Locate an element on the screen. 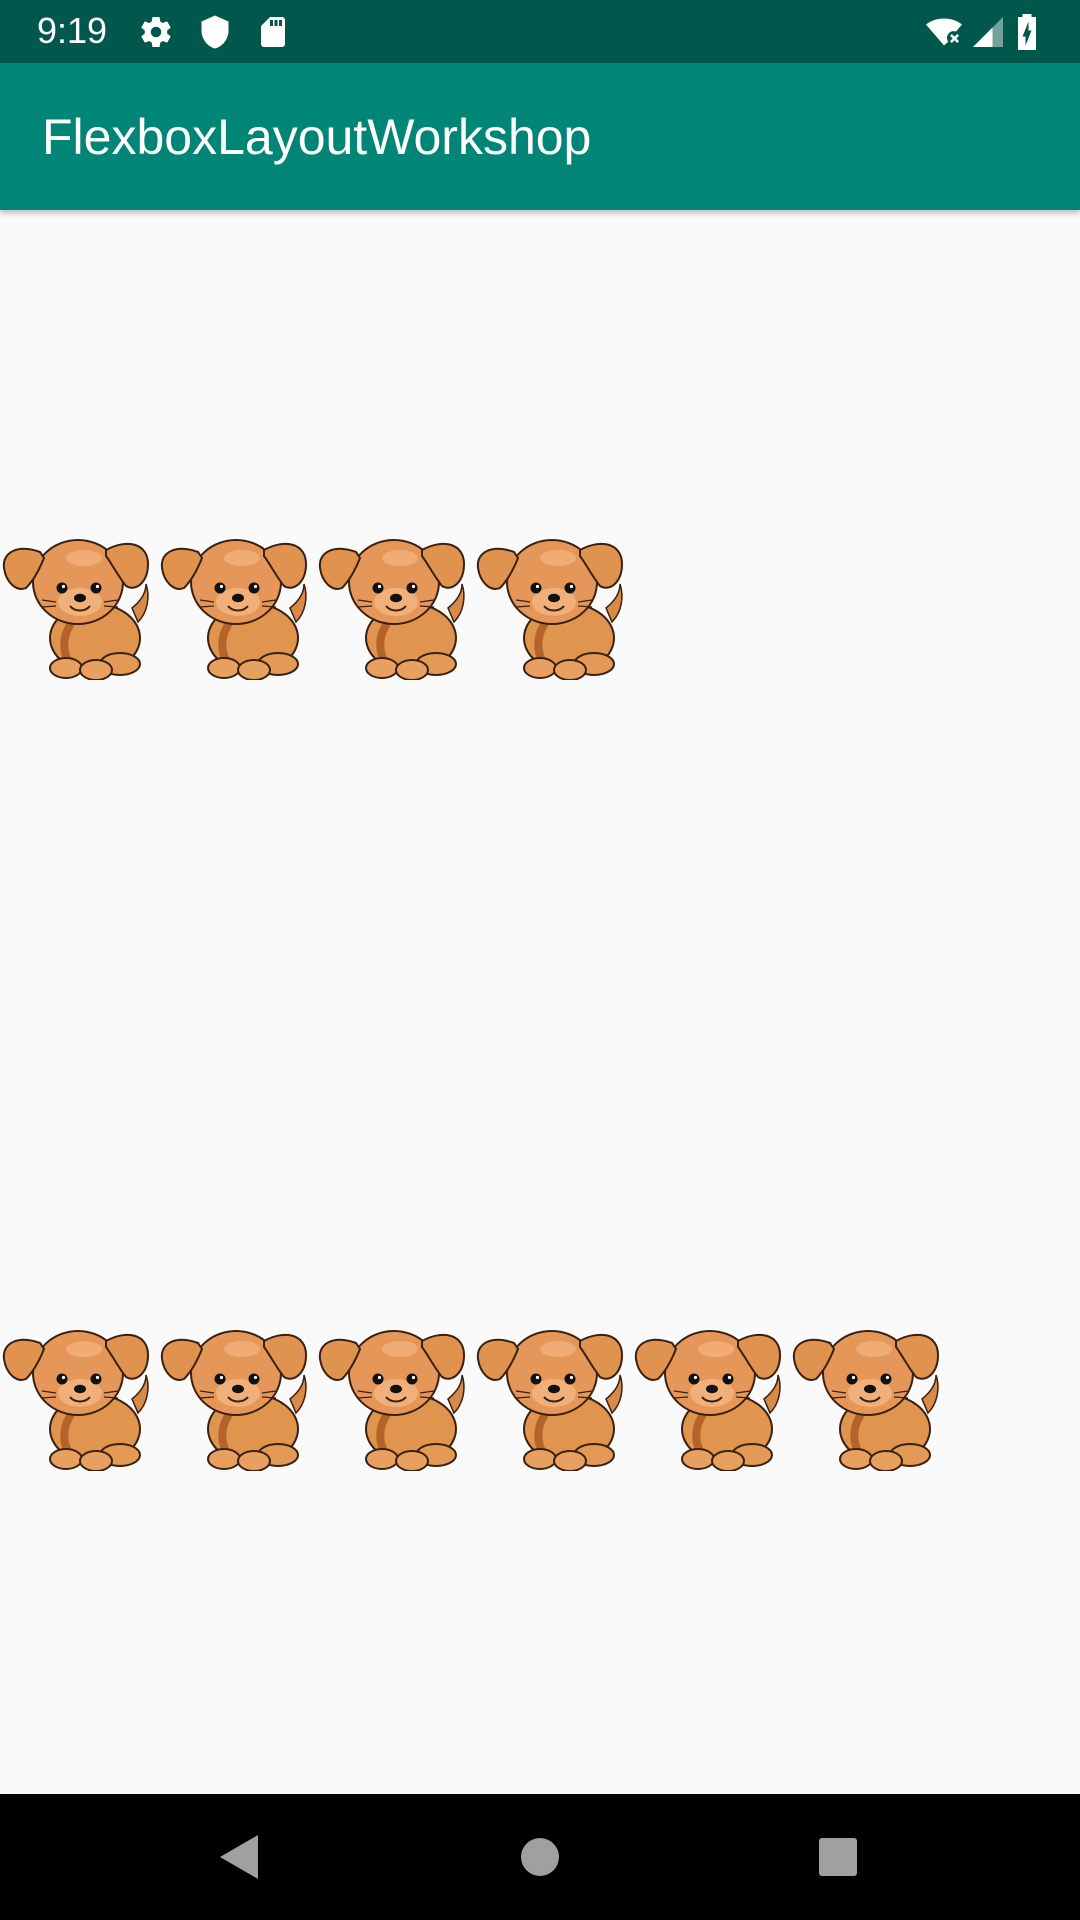  battery-charging-icon is located at coordinates (1030, 32).